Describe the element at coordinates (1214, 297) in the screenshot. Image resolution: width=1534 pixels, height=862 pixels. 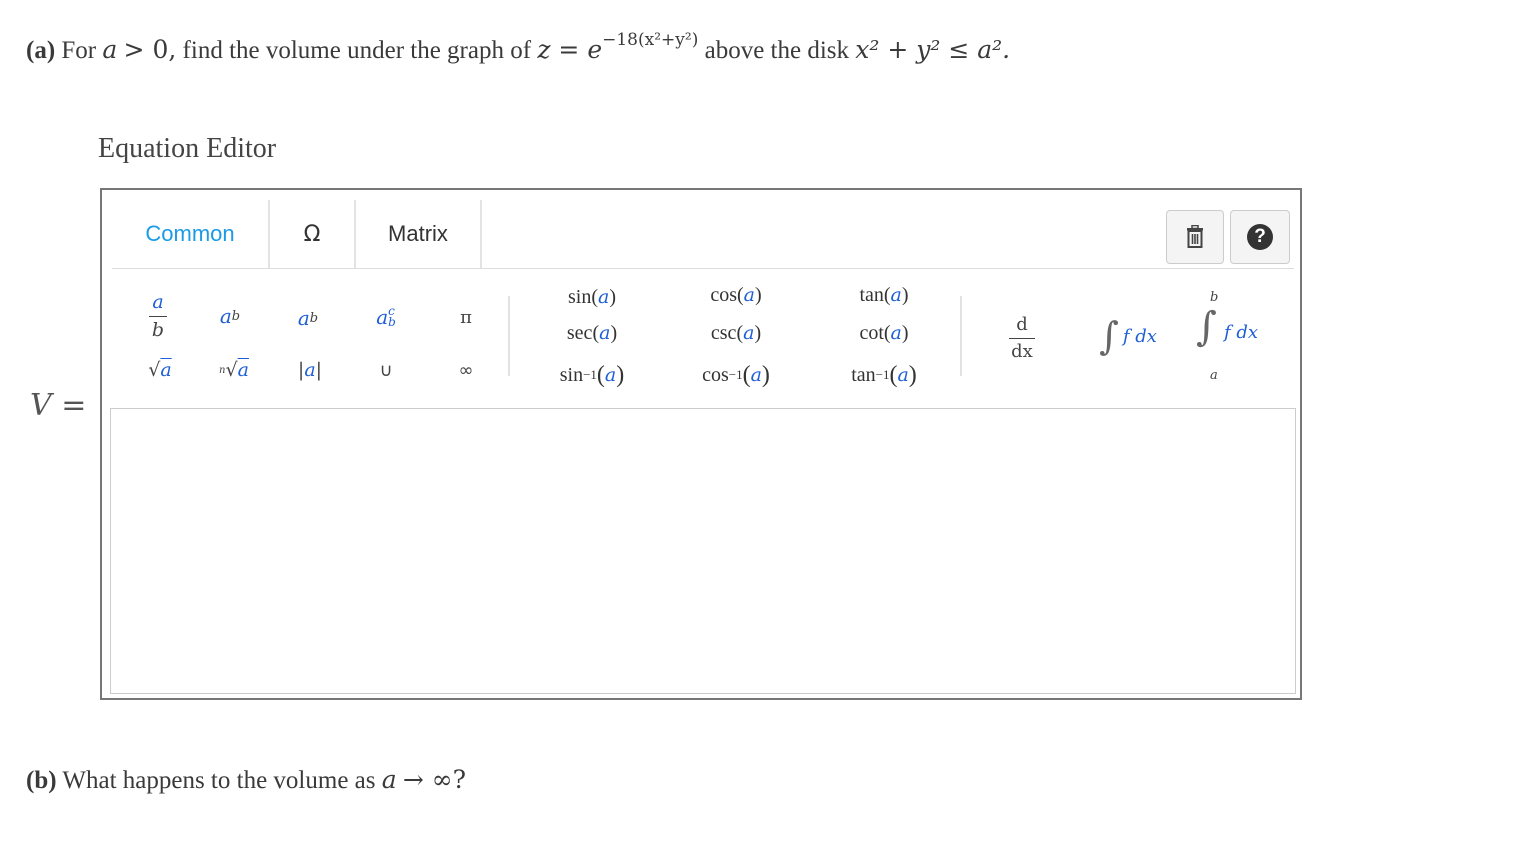
I see `def-int-upper: b` at that location.